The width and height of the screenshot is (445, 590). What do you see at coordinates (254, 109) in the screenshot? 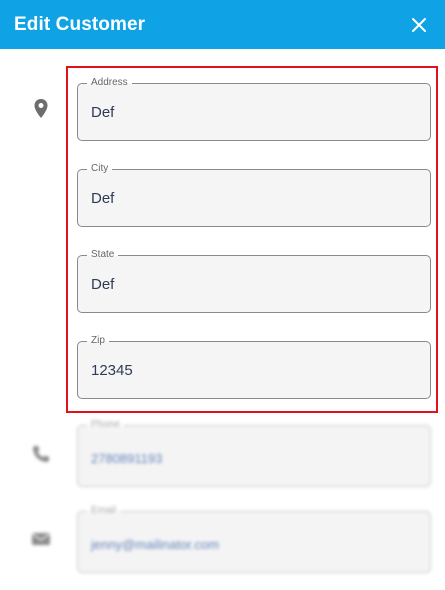
I see `address-field: Address Def` at bounding box center [254, 109].